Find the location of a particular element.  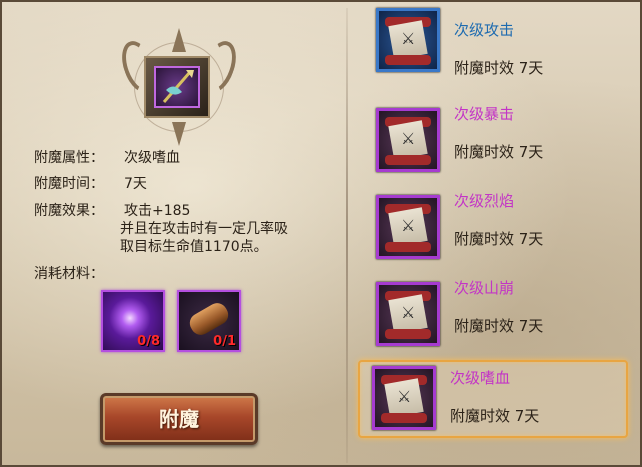

enchant-item-name: 次级暴击 is located at coordinates (484, 114).